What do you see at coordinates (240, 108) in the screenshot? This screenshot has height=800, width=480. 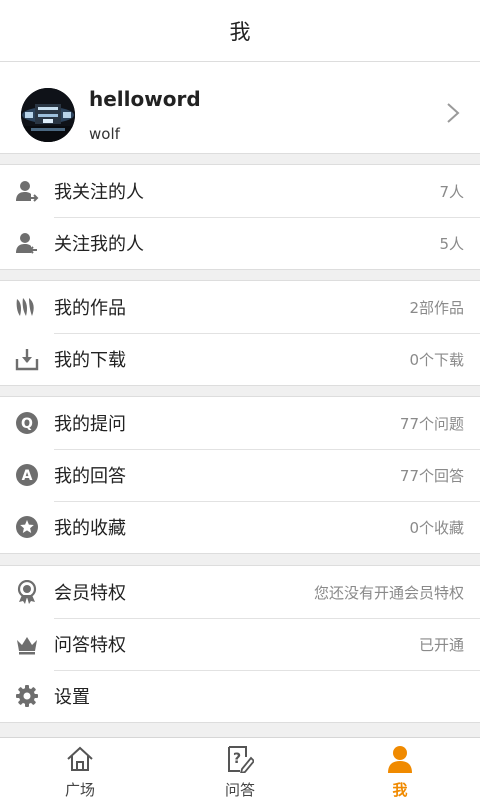 I see `profile-card: helloword wolf` at bounding box center [240, 108].